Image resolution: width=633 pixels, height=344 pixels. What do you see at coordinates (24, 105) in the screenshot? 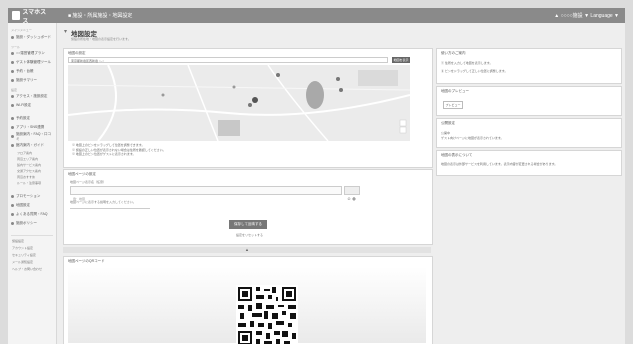
I see `sidebar-item-label: Wi-Fi設定` at bounding box center [24, 105].